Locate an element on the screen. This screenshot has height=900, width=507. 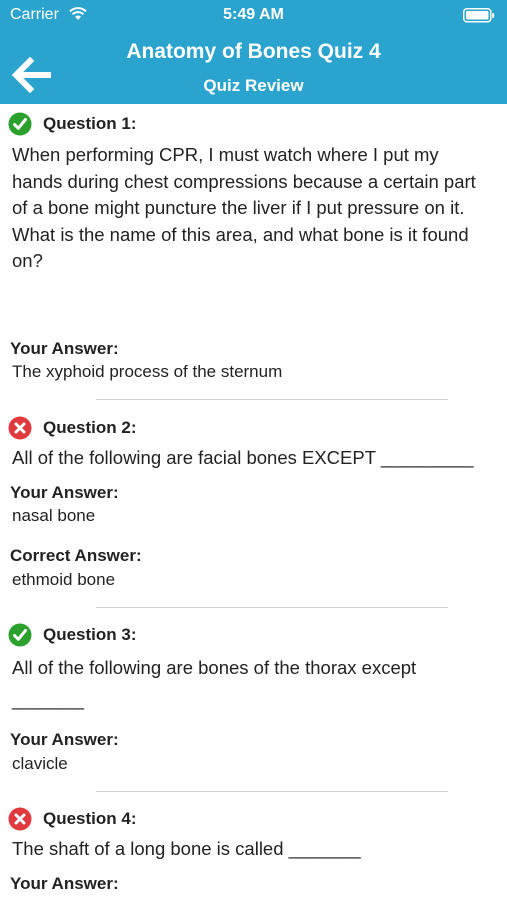
question-label: Question 3: is located at coordinates (90, 634).